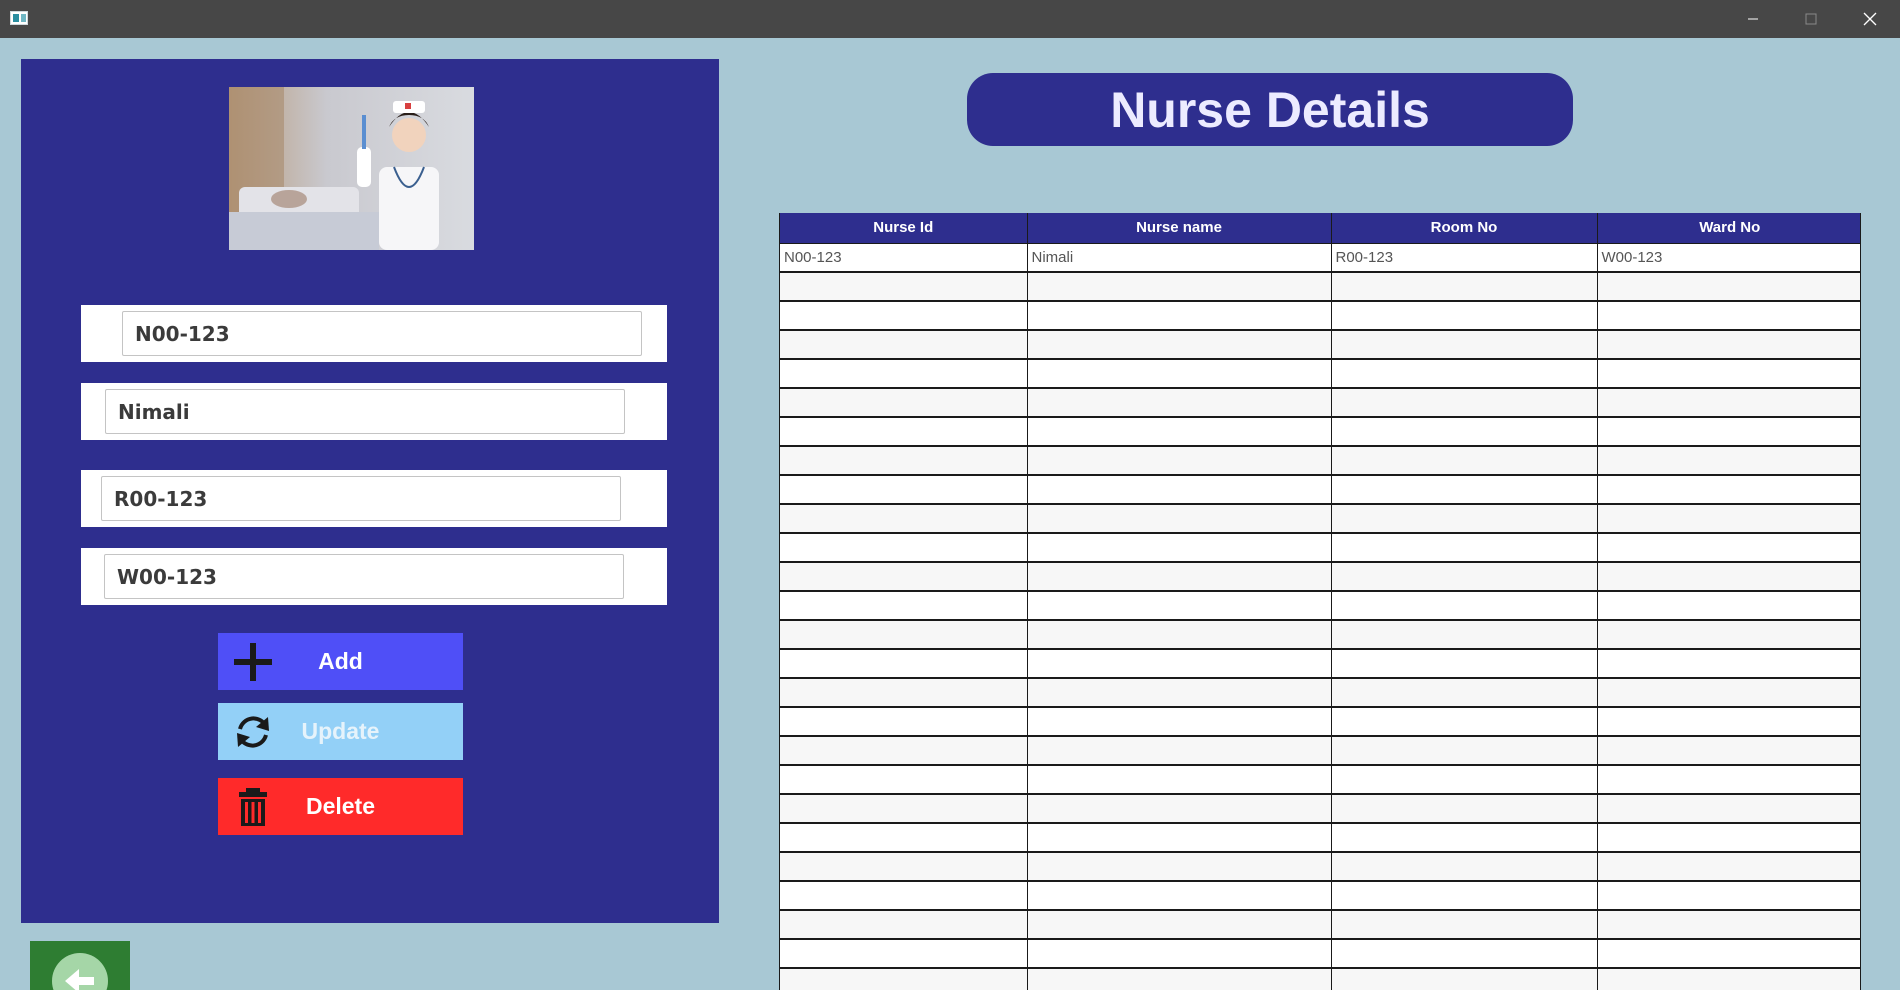 The image size is (1900, 990). Describe the element at coordinates (340, 806) in the screenshot. I see `delete-button: Delete` at that location.